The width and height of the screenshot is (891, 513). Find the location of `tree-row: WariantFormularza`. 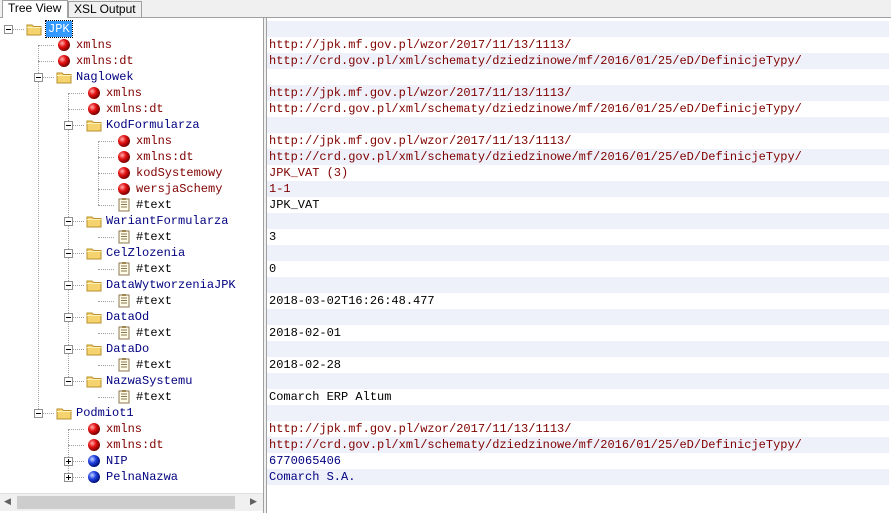

tree-row: WariantFormularza is located at coordinates (131, 221).